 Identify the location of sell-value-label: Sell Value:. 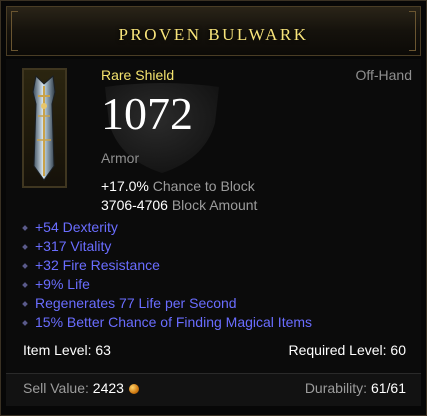
(56, 388).